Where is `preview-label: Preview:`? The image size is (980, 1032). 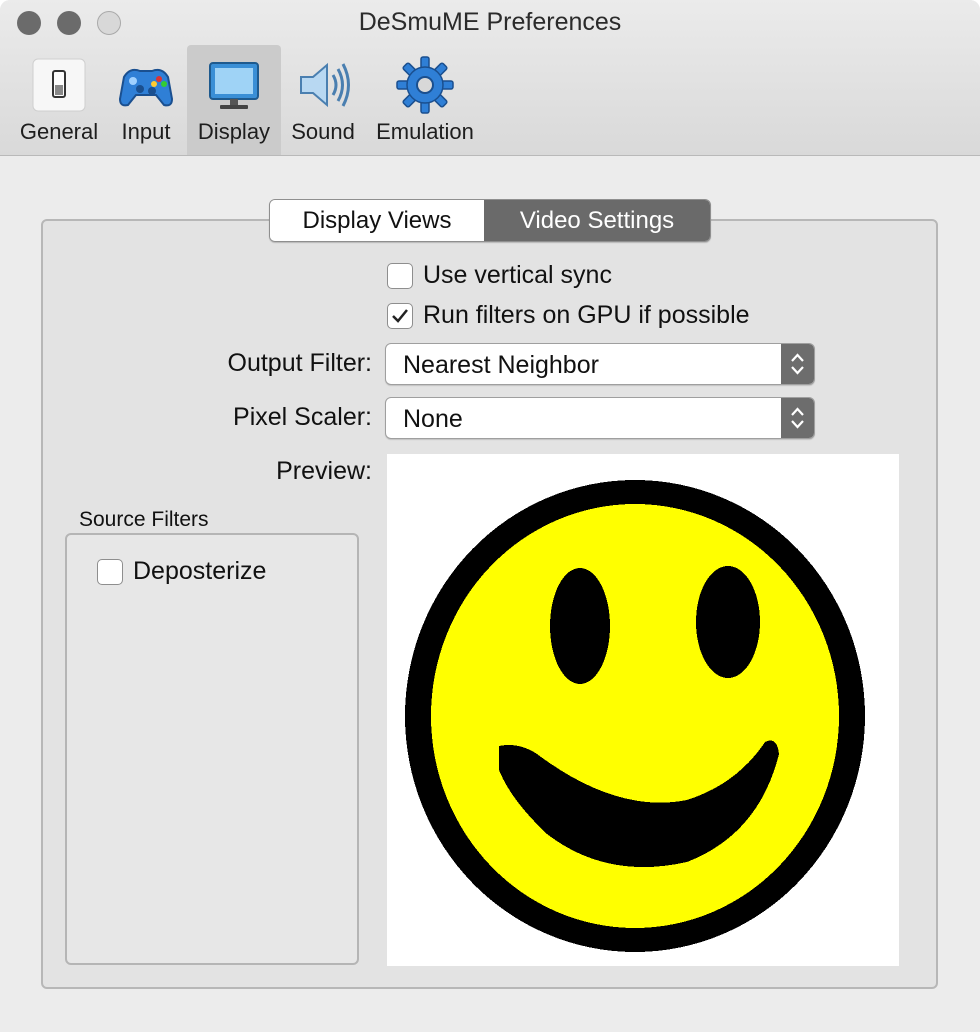 preview-label: Preview: is located at coordinates (324, 471).